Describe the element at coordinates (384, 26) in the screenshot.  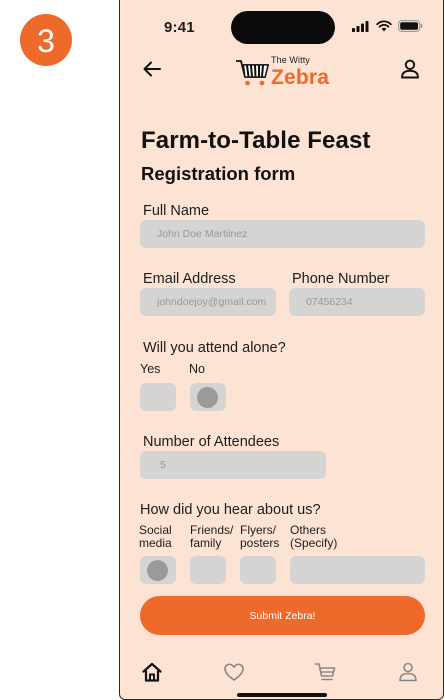
I see `wifi-icon` at that location.